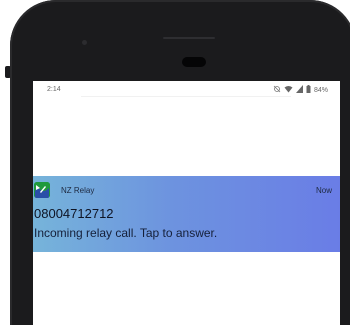 This screenshot has height=325, width=350. Describe the element at coordinates (320, 90) in the screenshot. I see `battery-percentage: 84%` at that location.